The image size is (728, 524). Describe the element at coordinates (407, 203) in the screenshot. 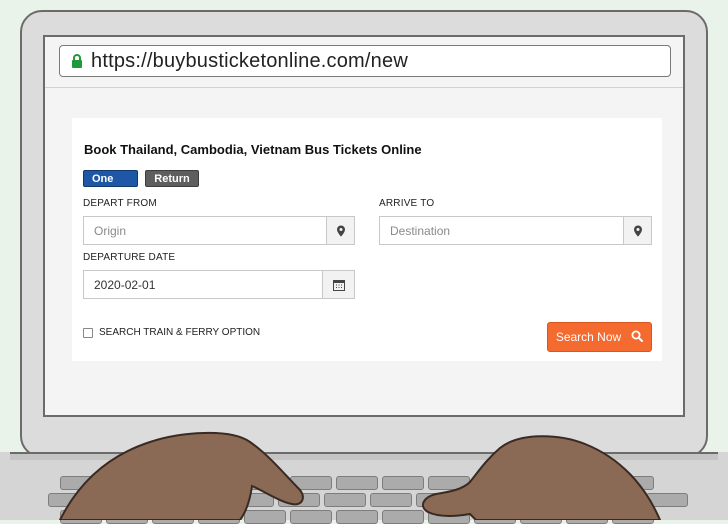

I see `arrive-to-label: ARRIVE TO` at that location.